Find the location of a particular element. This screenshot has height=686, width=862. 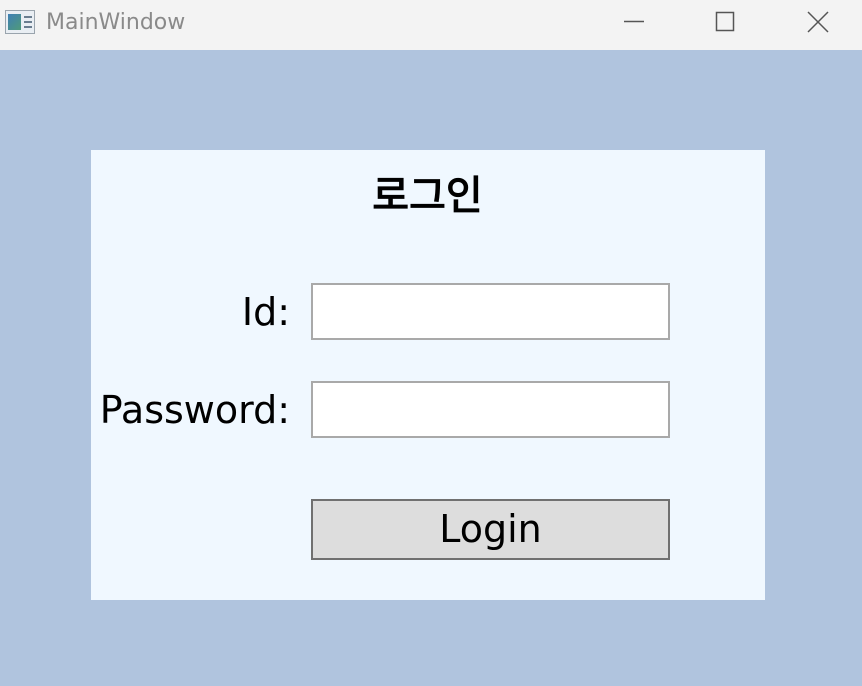

close-icon is located at coordinates (818, 22).